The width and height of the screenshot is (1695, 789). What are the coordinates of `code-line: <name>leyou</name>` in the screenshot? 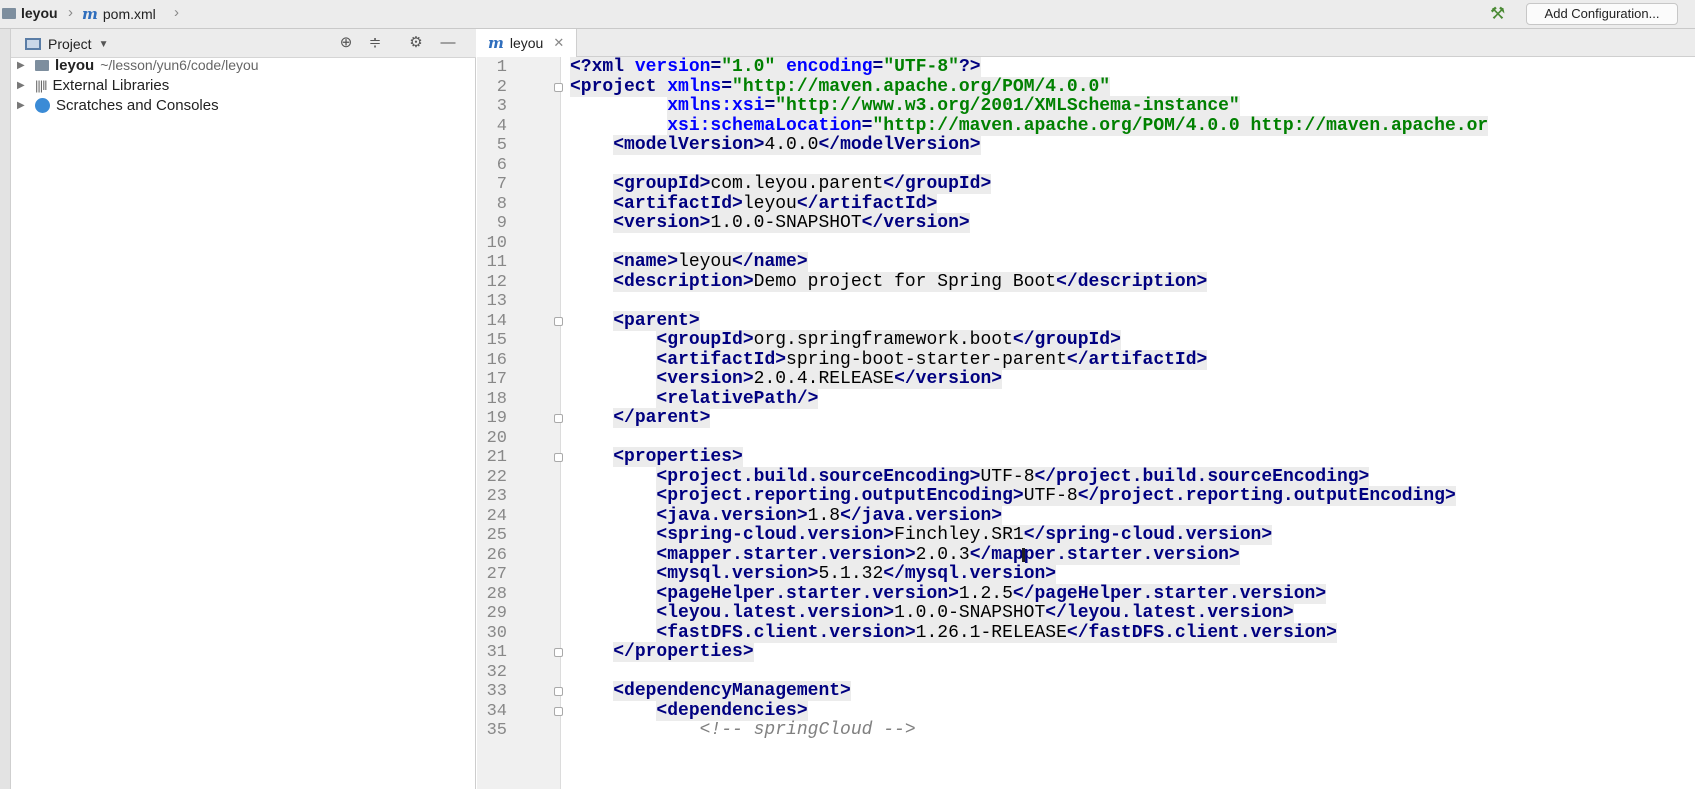 It's located at (689, 262).